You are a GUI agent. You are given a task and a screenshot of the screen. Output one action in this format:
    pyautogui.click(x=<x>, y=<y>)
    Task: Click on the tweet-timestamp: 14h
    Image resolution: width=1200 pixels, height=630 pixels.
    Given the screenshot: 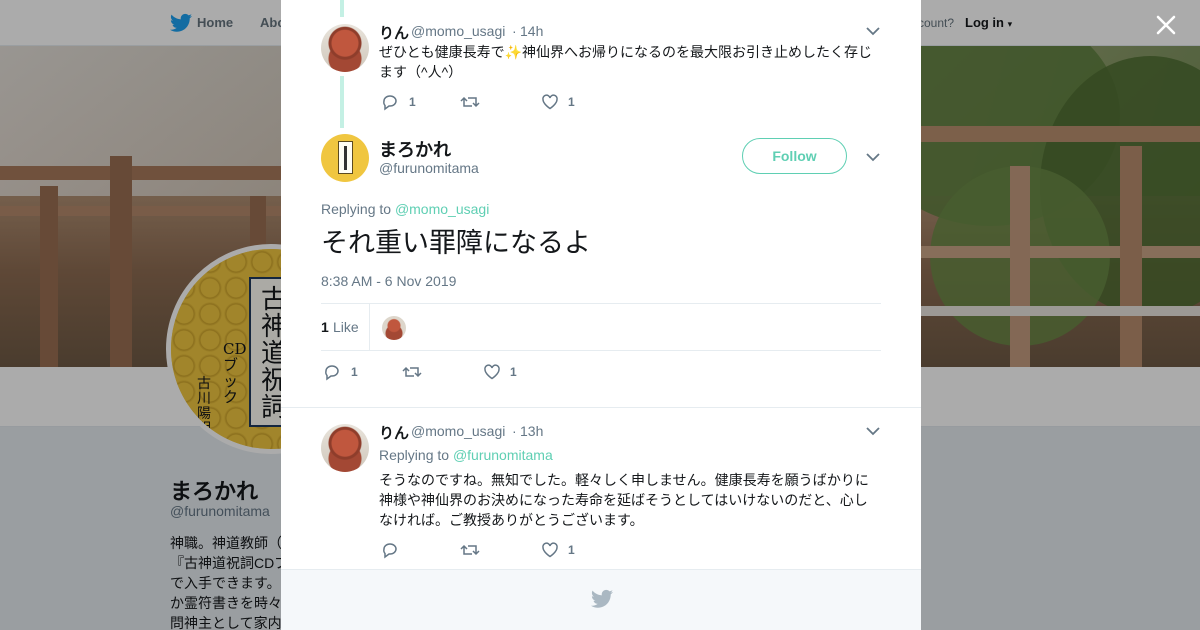 What is the action you would take?
    pyautogui.click(x=531, y=31)
    